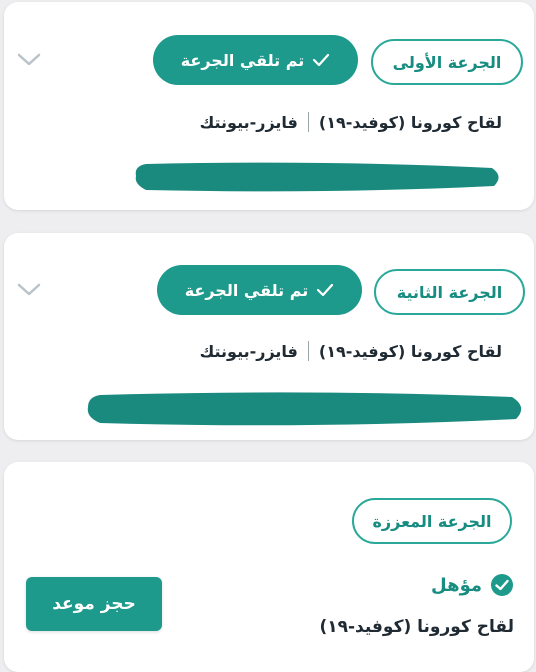 The height and width of the screenshot is (672, 536). I want to click on eligibility-label: مؤهل, so click(456, 585).